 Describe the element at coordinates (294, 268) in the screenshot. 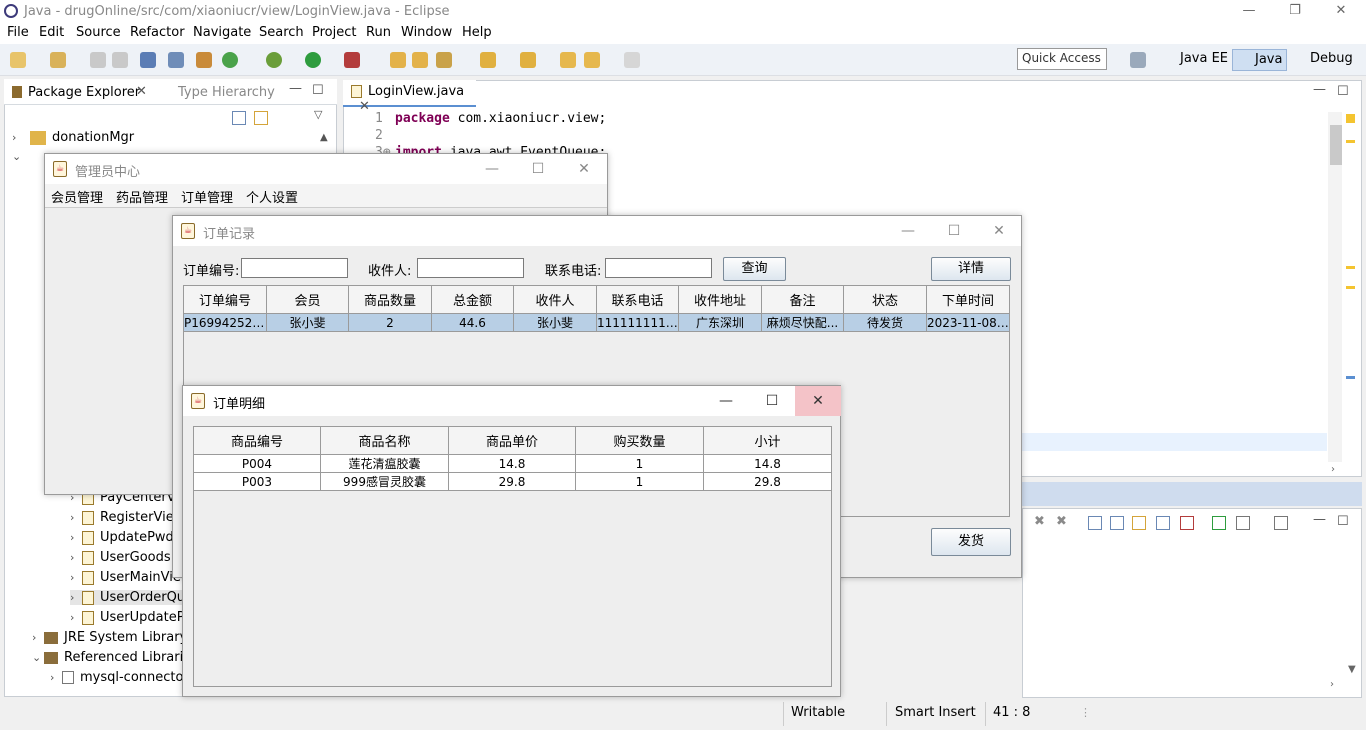

I see `order-no-input` at that location.